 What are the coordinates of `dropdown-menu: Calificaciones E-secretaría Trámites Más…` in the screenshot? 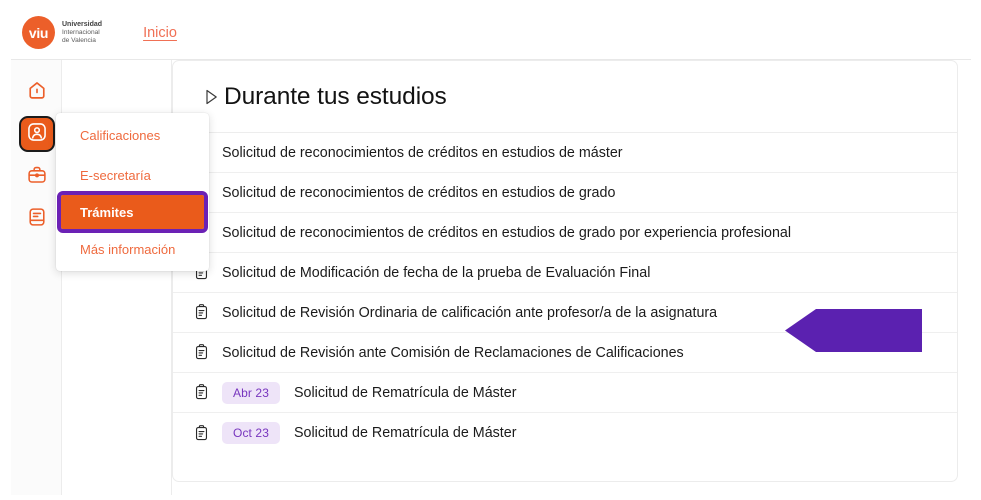 It's located at (132, 192).